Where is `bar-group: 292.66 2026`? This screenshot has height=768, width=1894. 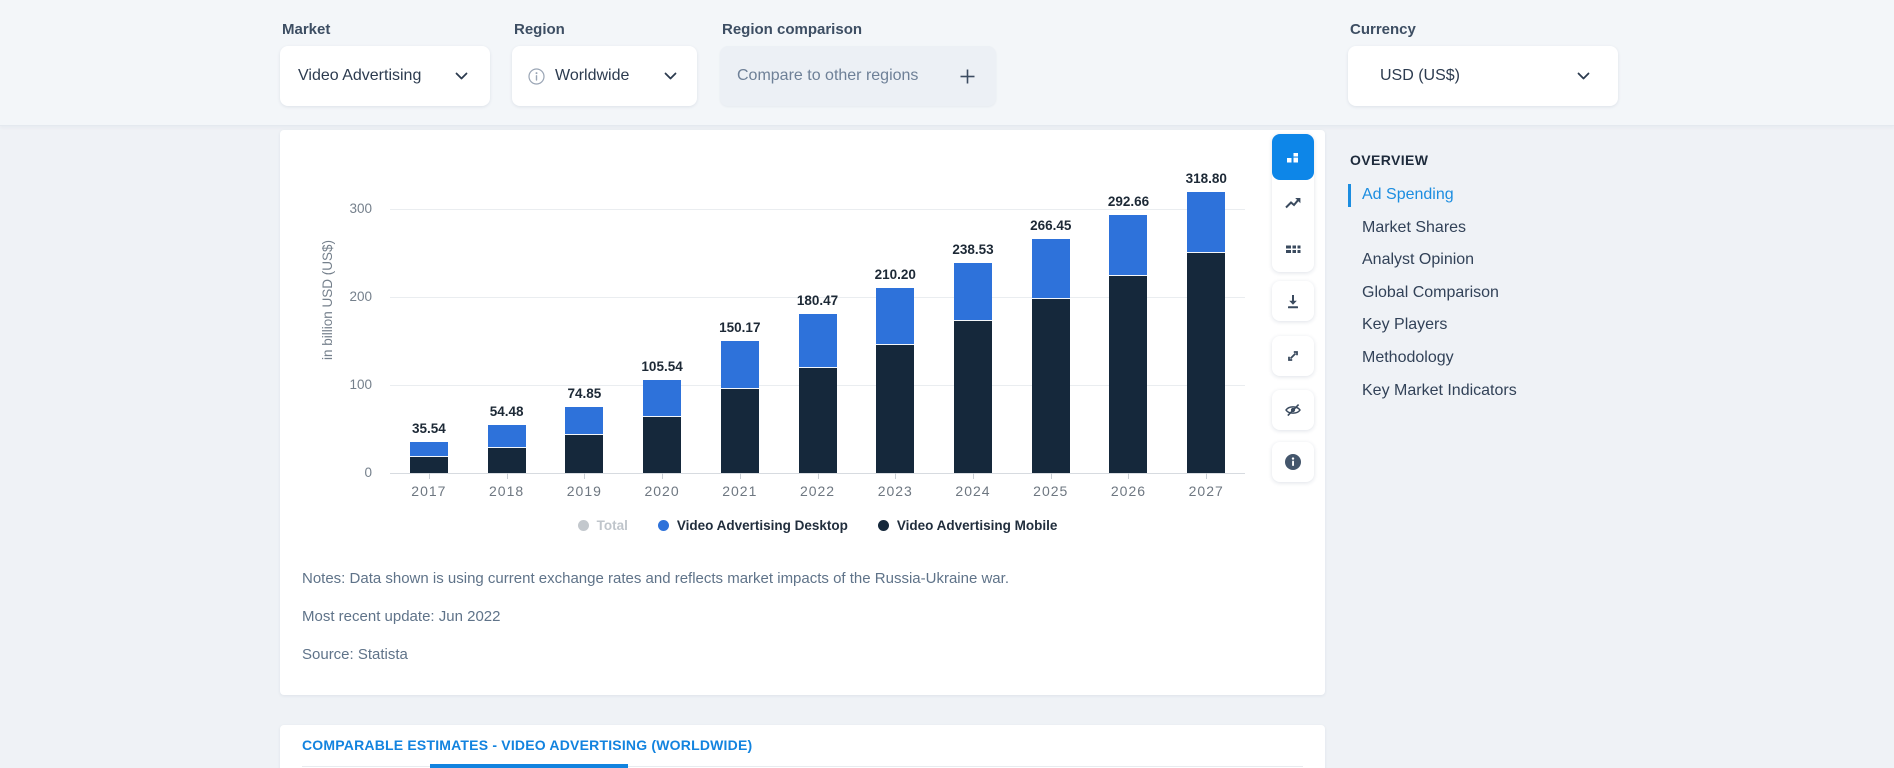 bar-group: 292.66 2026 is located at coordinates (1129, 346).